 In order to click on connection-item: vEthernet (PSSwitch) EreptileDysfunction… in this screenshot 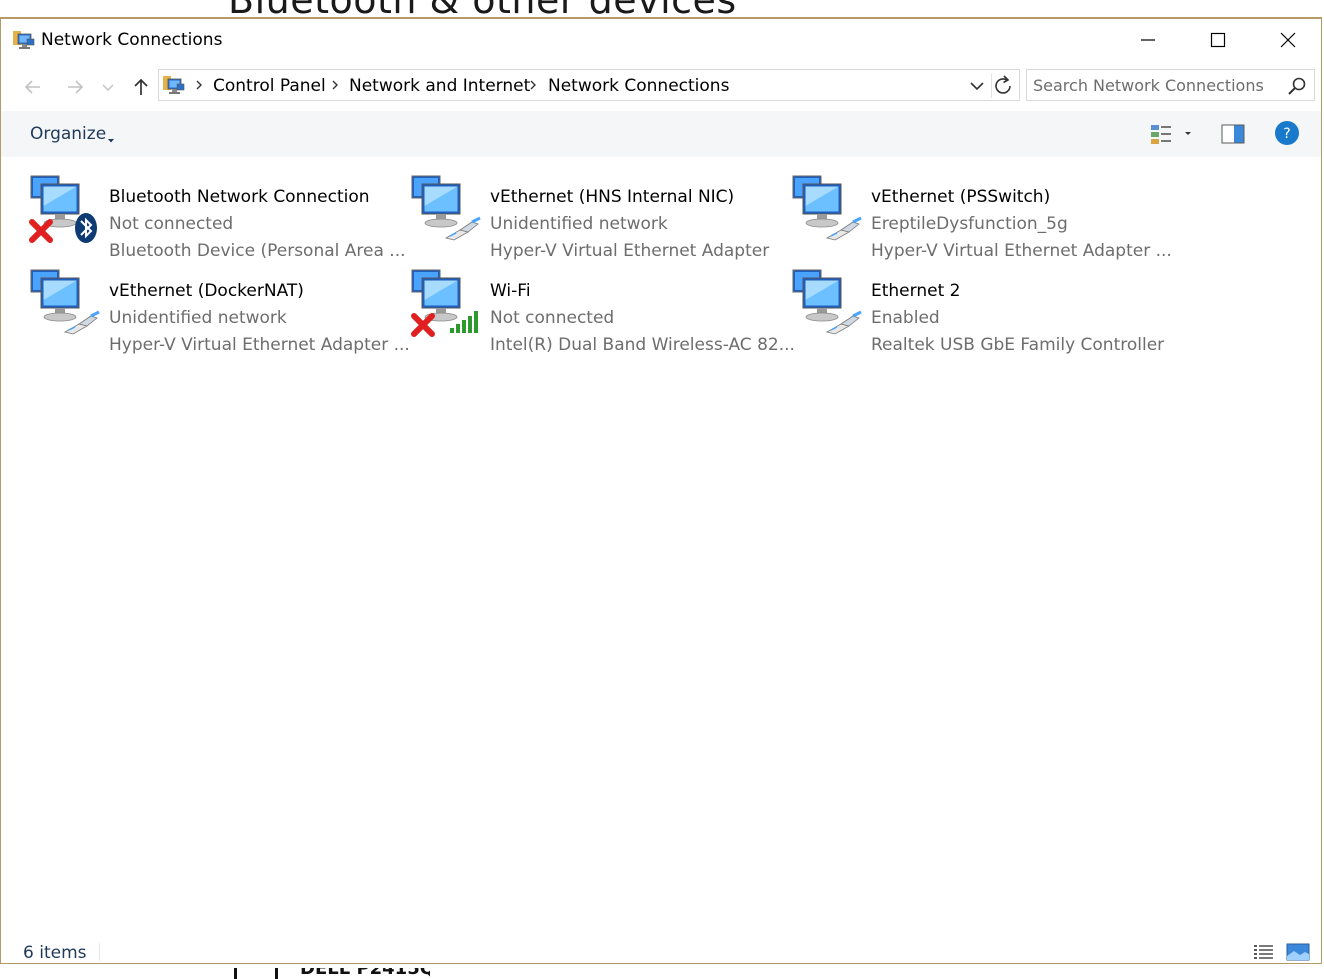, I will do `click(981, 216)`.